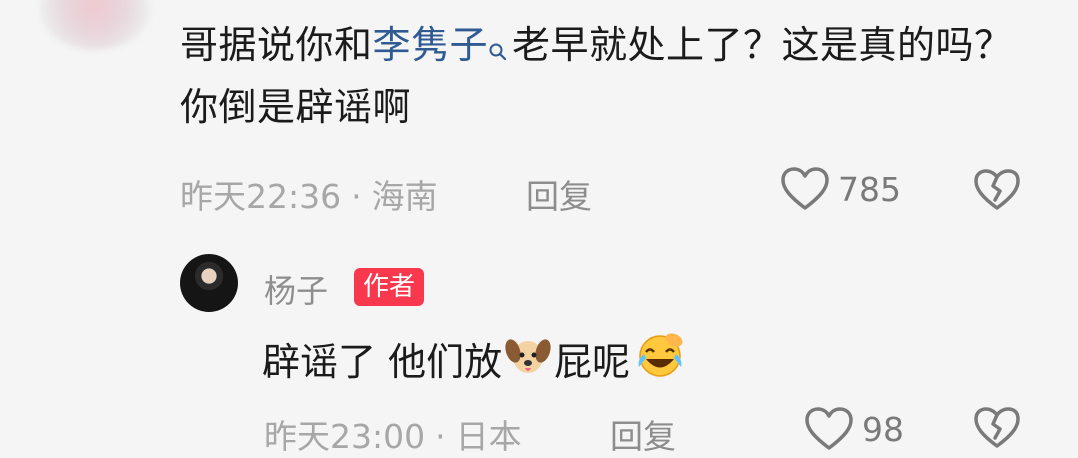  I want to click on mention-link: 李隽子, so click(443, 45).